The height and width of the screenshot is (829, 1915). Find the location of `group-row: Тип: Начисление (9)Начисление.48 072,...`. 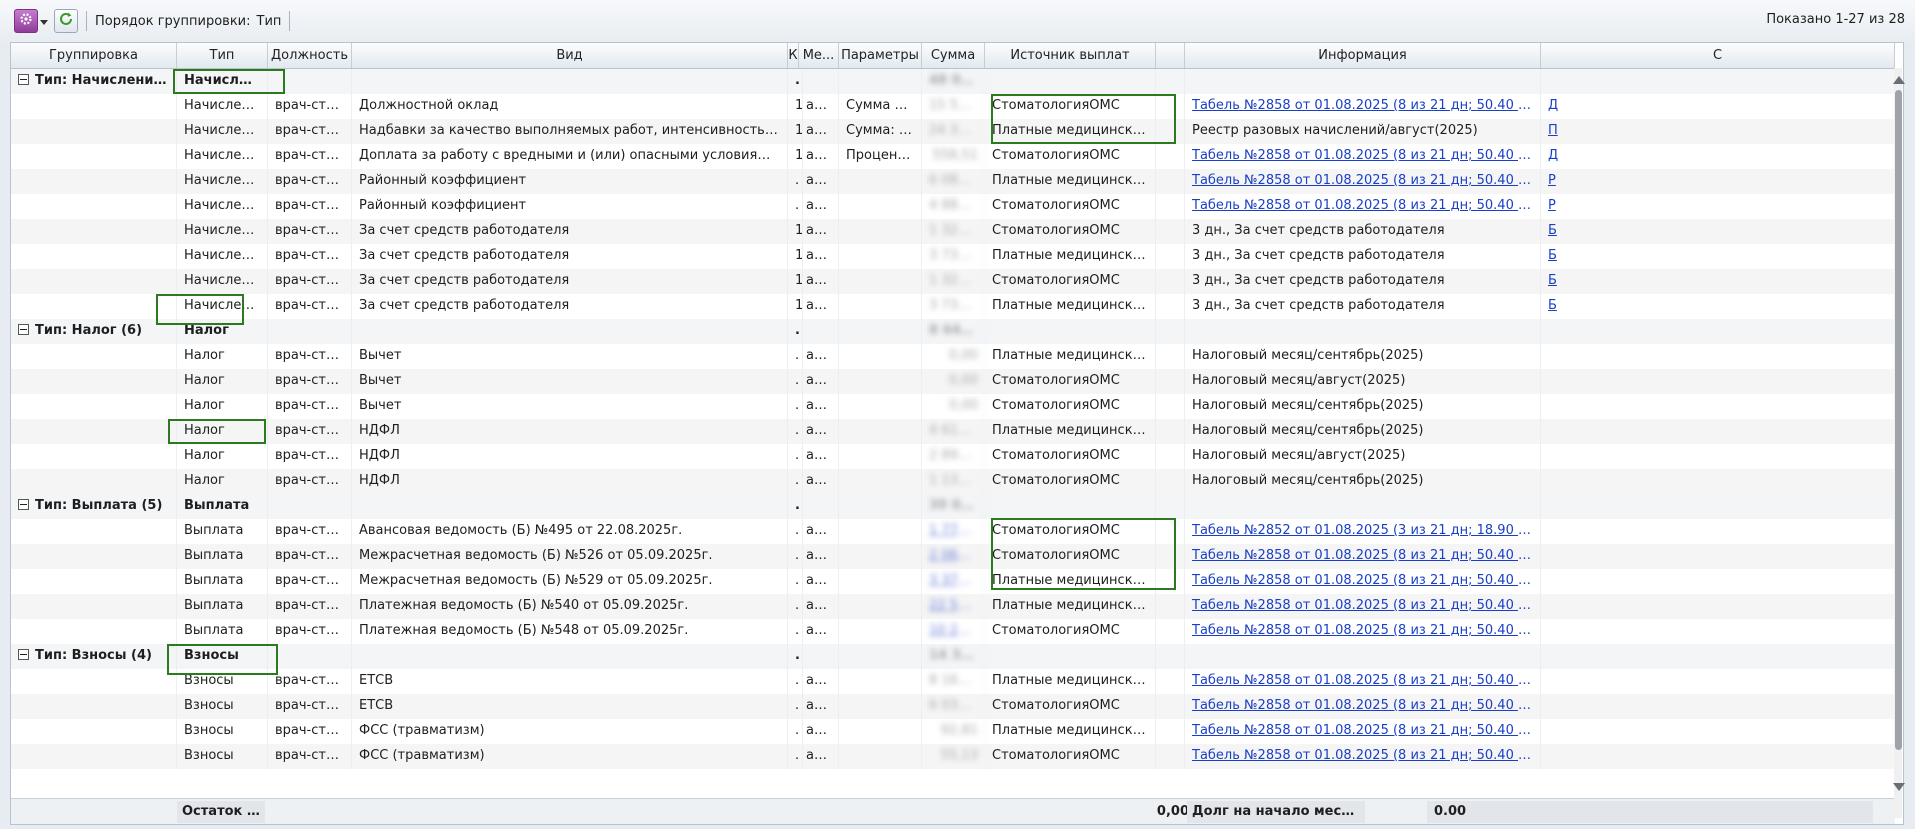

group-row: Тип: Начисление (9)Начисление.48 072,... is located at coordinates (953, 81).